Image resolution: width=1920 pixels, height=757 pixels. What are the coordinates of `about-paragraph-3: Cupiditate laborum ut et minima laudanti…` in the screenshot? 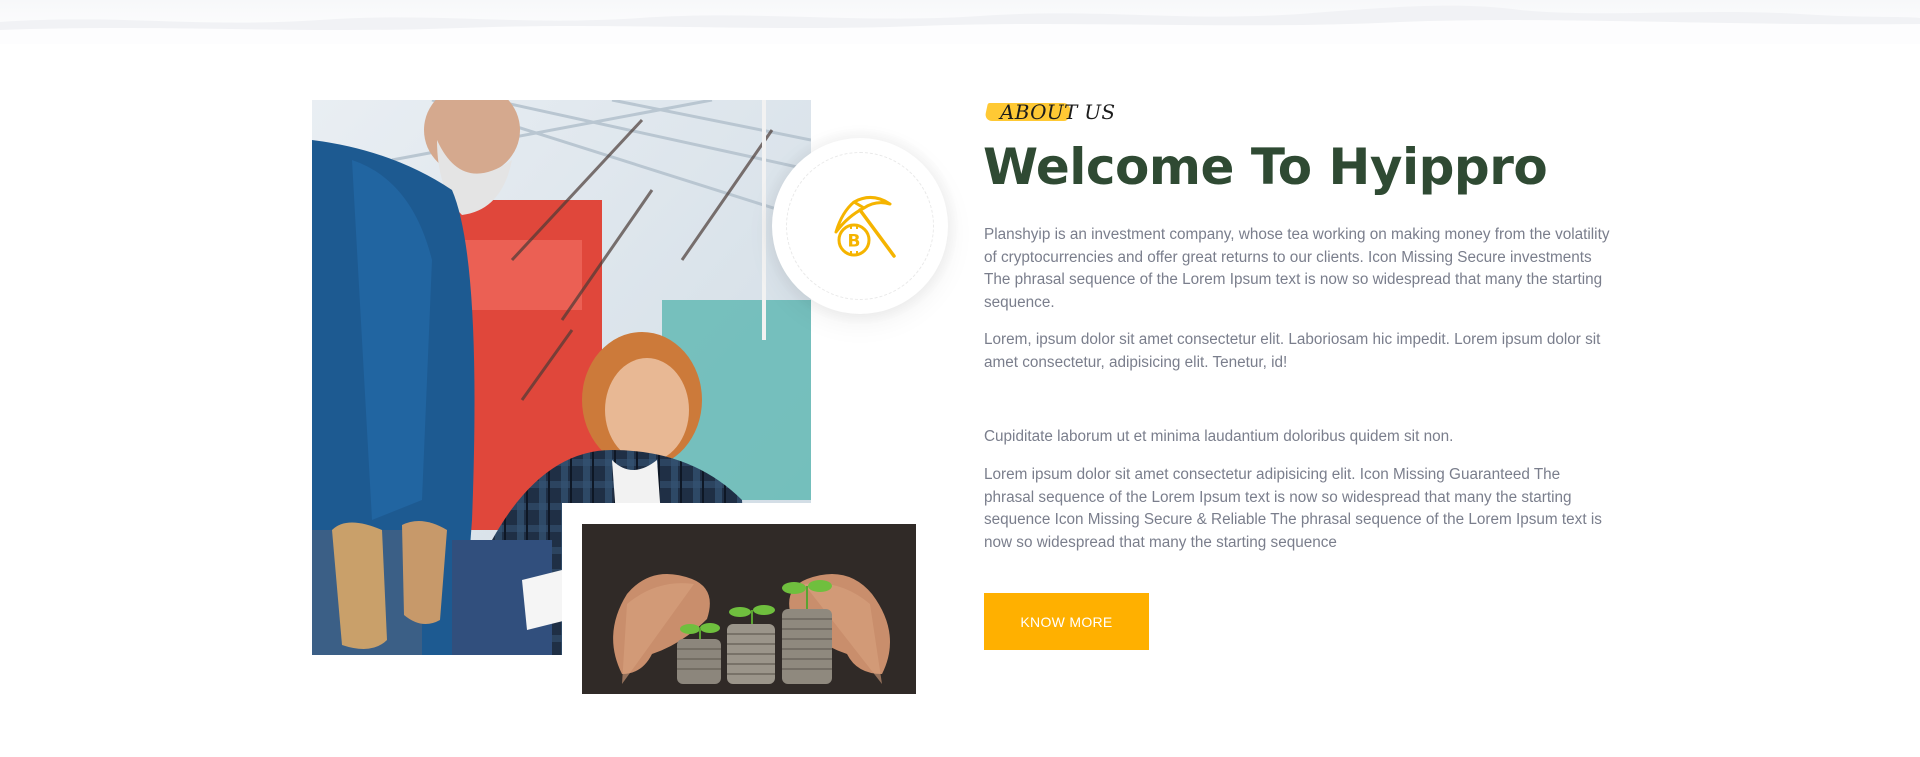 It's located at (1219, 436).